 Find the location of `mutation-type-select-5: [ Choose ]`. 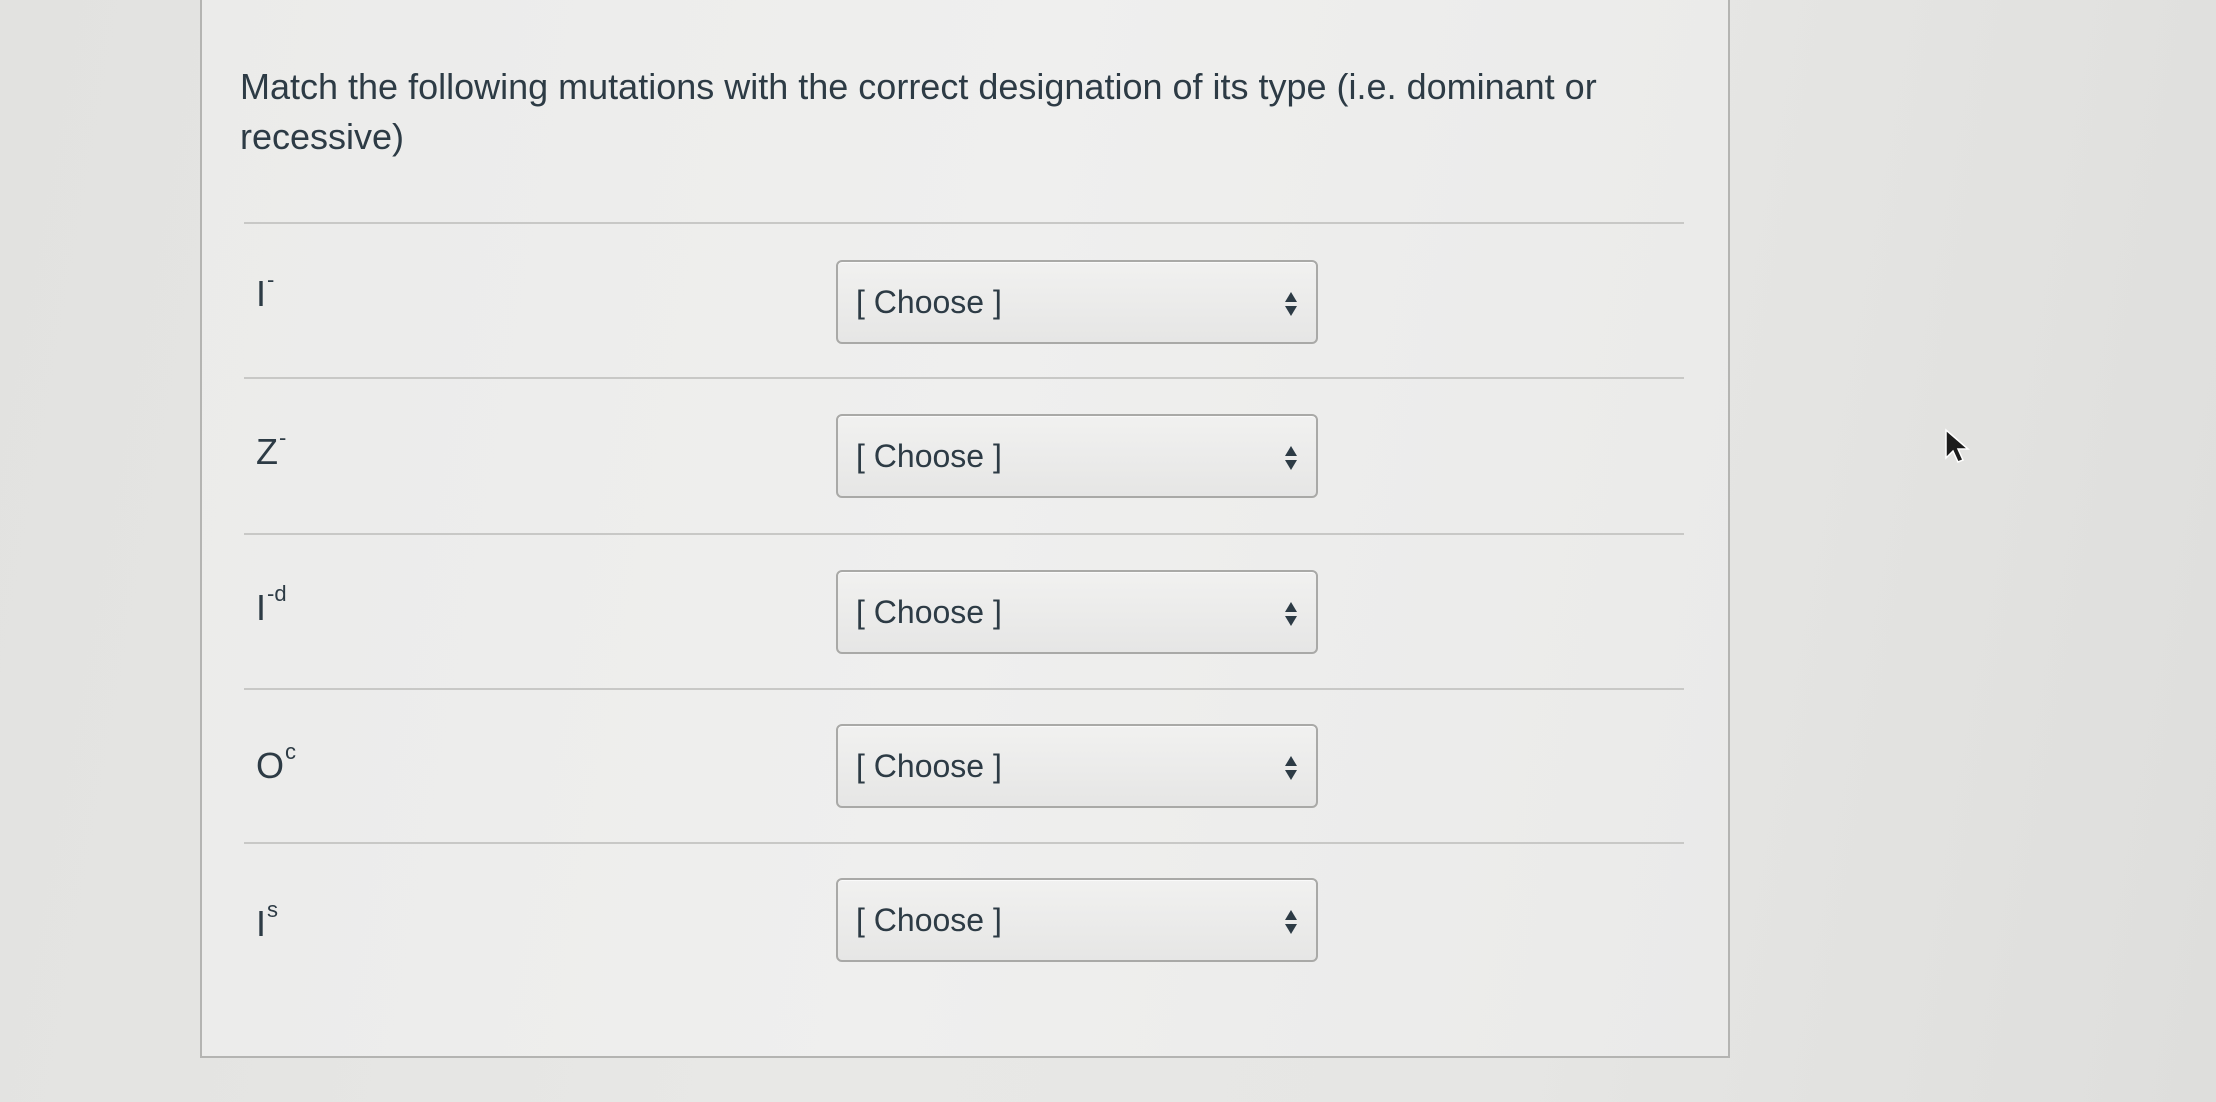

mutation-type-select-5: [ Choose ] is located at coordinates (1077, 920).